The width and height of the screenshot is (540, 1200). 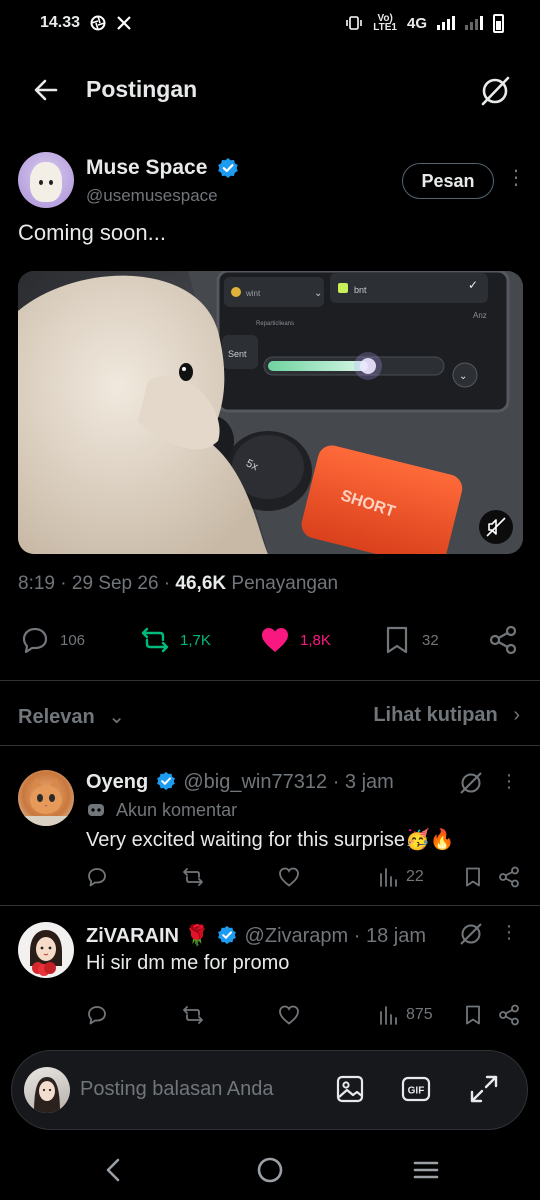 I want to click on nav-recents-icon, so click(x=426, y=1170).